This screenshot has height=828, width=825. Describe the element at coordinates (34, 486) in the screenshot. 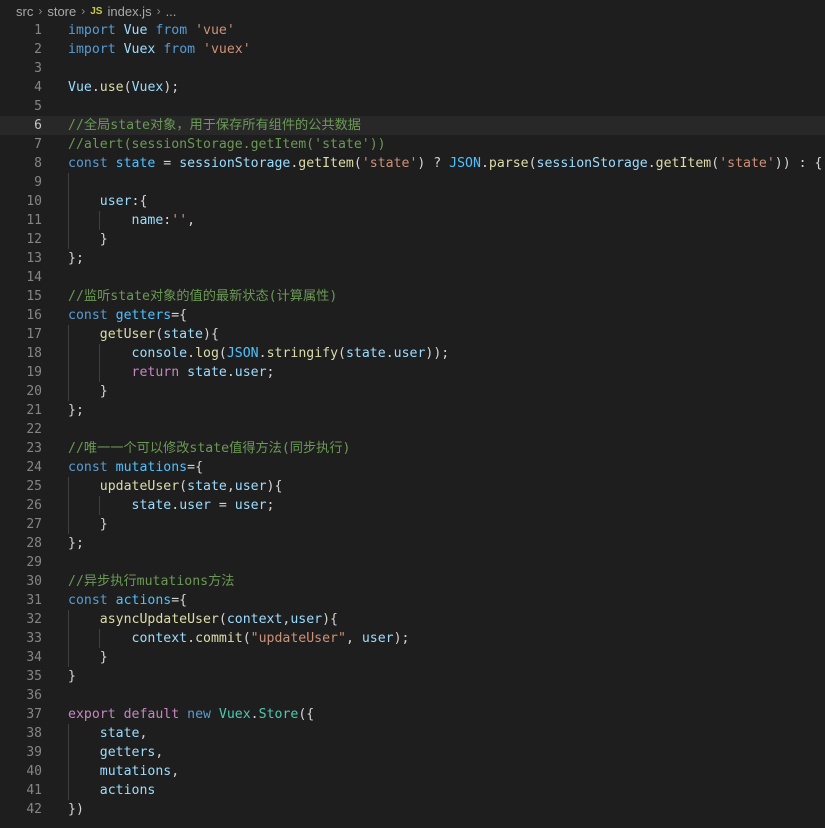

I see `line-number: 25` at that location.